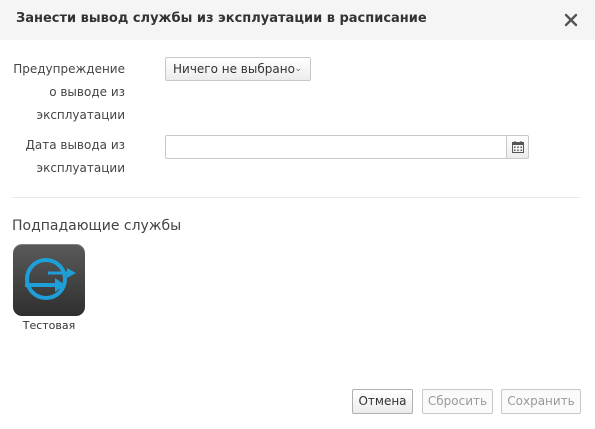 The height and width of the screenshot is (429, 595). I want to click on close-button, so click(571, 20).